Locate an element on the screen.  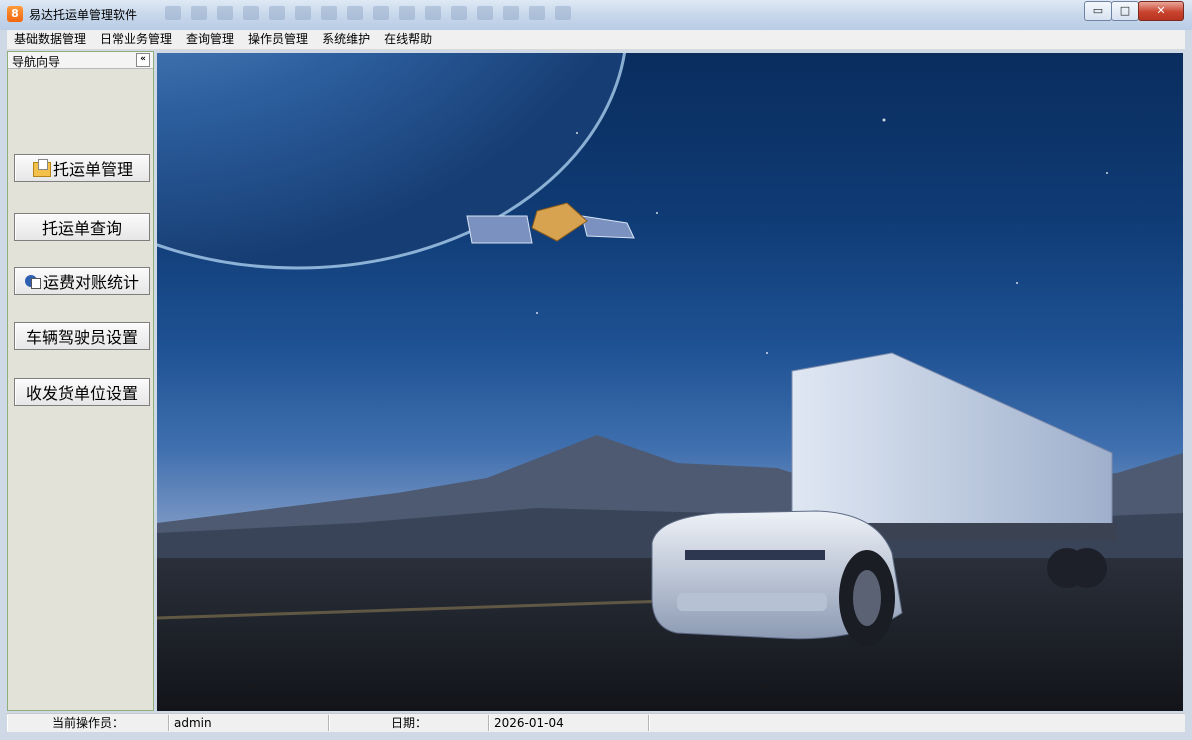
status-bar: 当前操作员： admin 日期： 2026-01-04 is located at coordinates (596, 722).